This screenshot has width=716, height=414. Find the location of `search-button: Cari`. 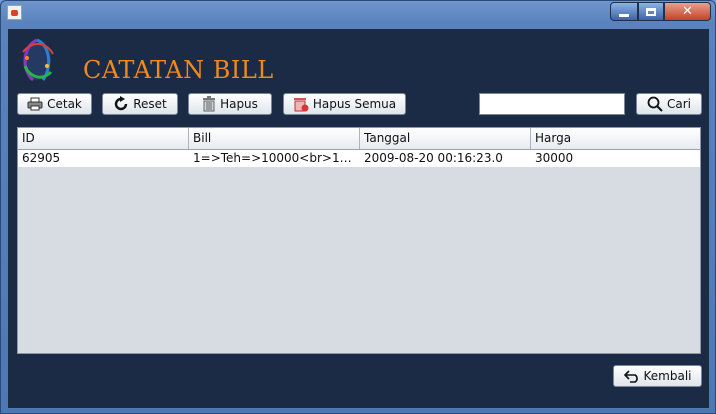

search-button: Cari is located at coordinates (669, 104).